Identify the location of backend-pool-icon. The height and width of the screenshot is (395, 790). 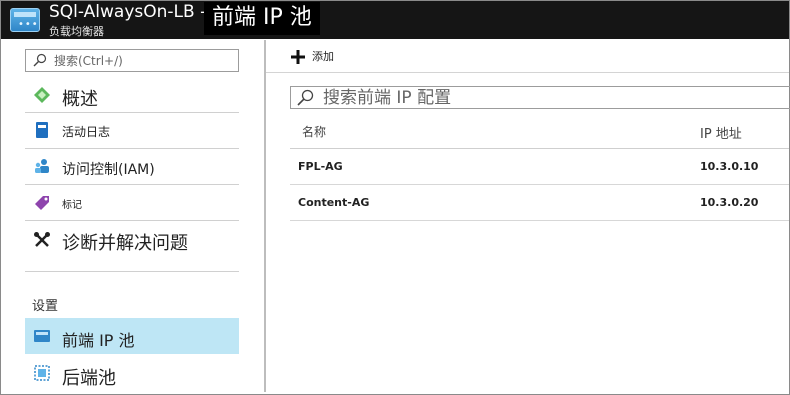
(42, 373).